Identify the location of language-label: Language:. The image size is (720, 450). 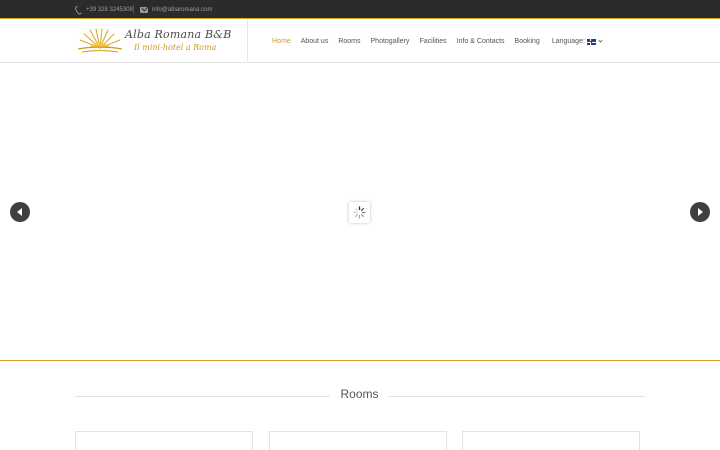
(568, 41).